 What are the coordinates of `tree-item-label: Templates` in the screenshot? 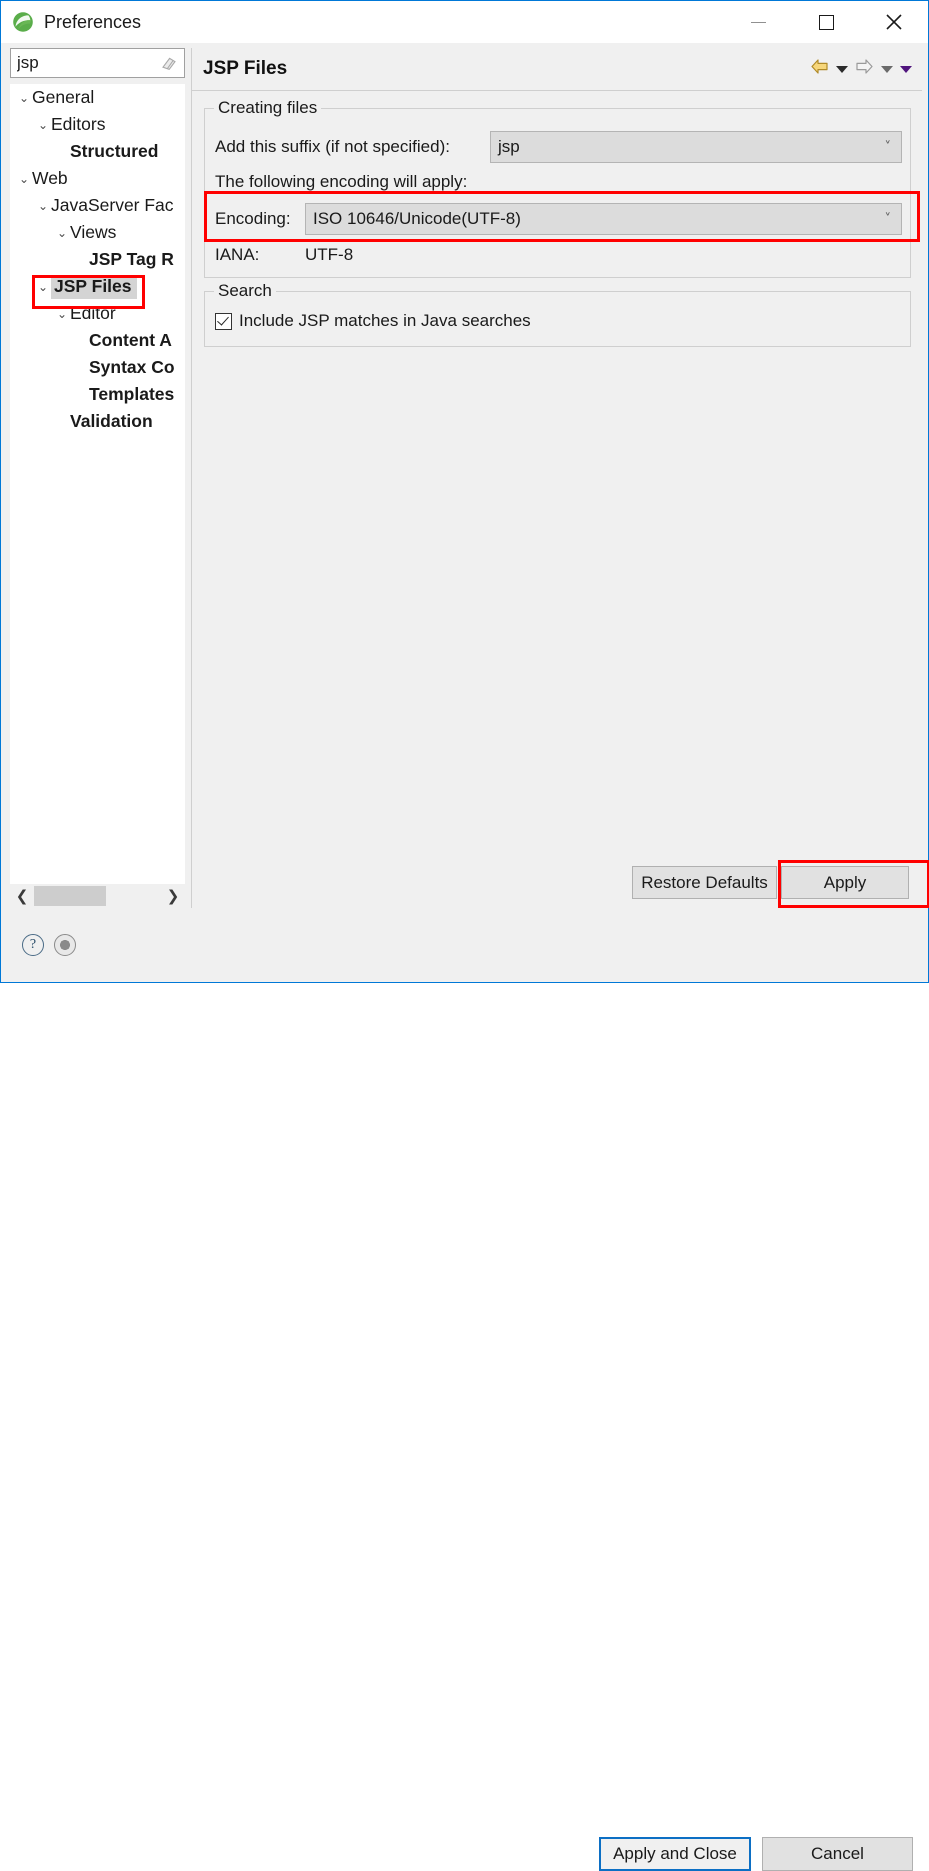 It's located at (132, 394).